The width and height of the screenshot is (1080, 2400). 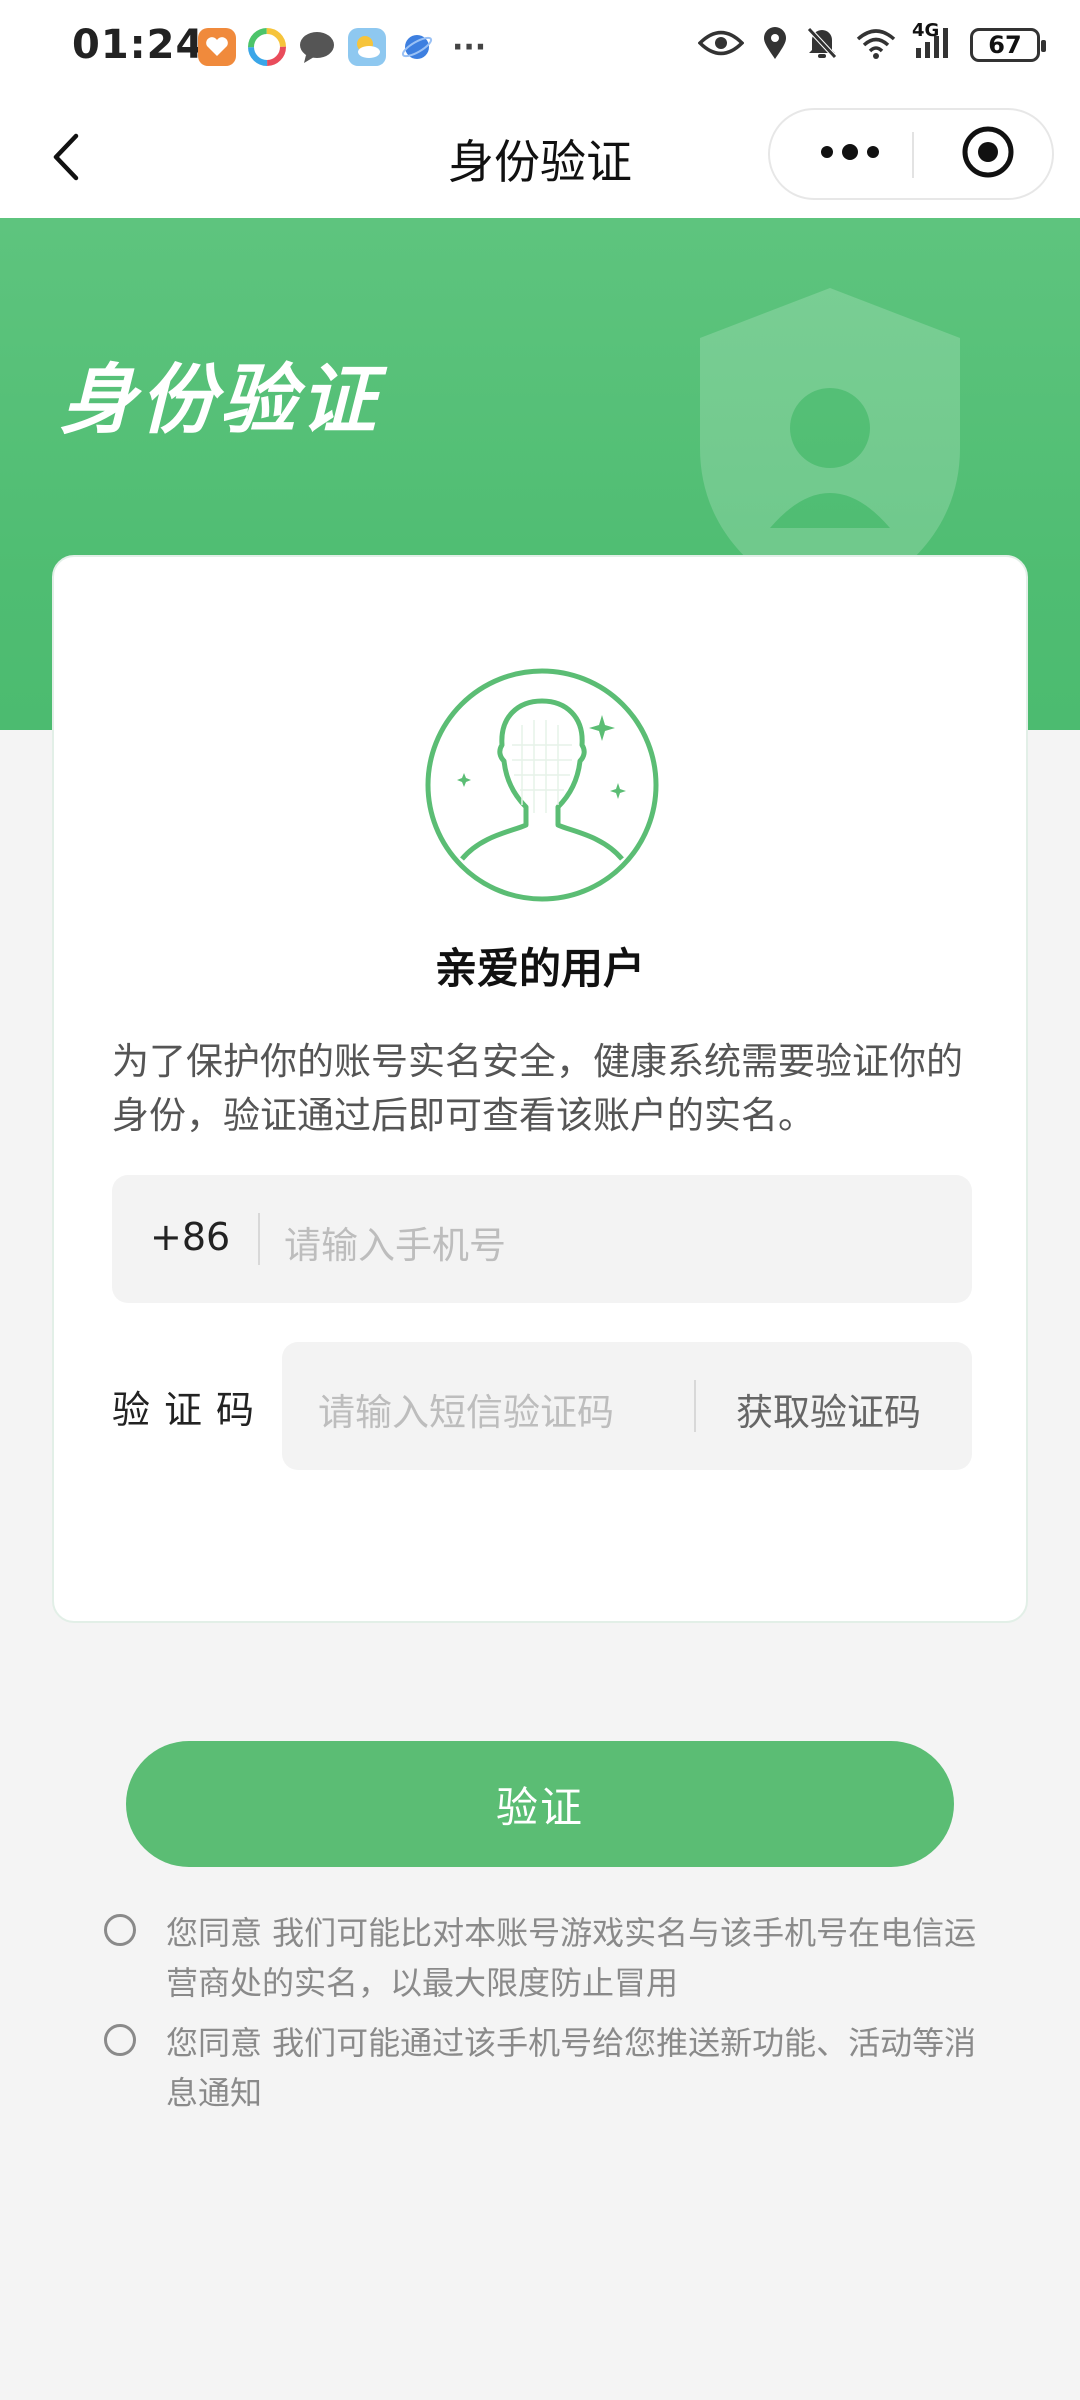 I want to click on chat-app-icon, so click(x=317, y=47).